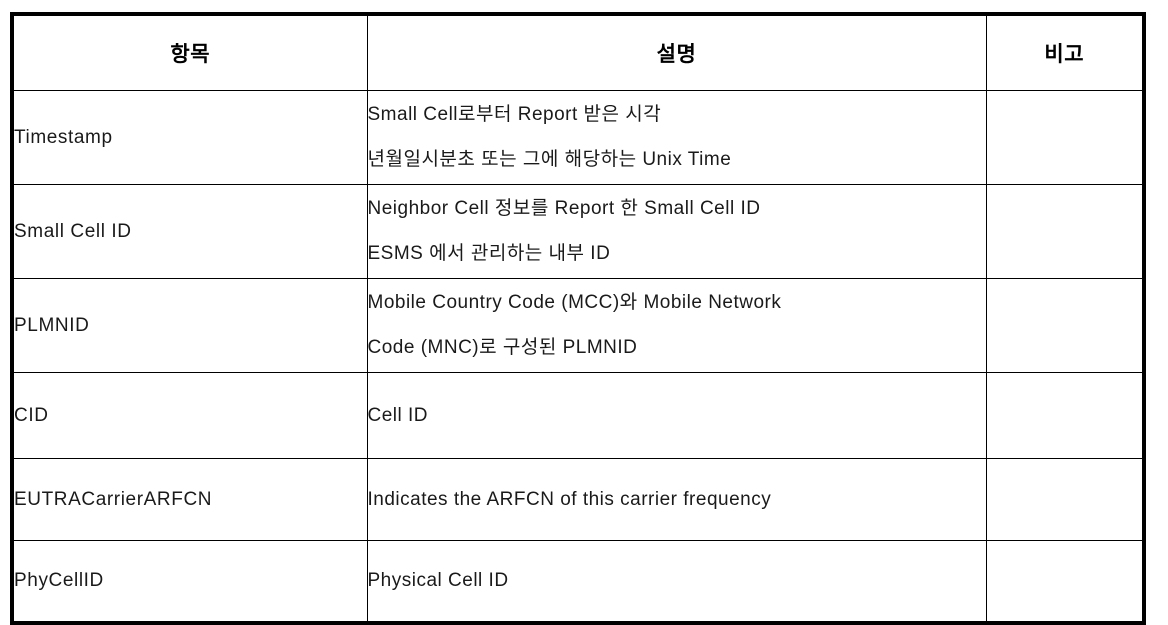  Describe the element at coordinates (1065, 52) in the screenshot. I see `column-header-note: 비고` at that location.